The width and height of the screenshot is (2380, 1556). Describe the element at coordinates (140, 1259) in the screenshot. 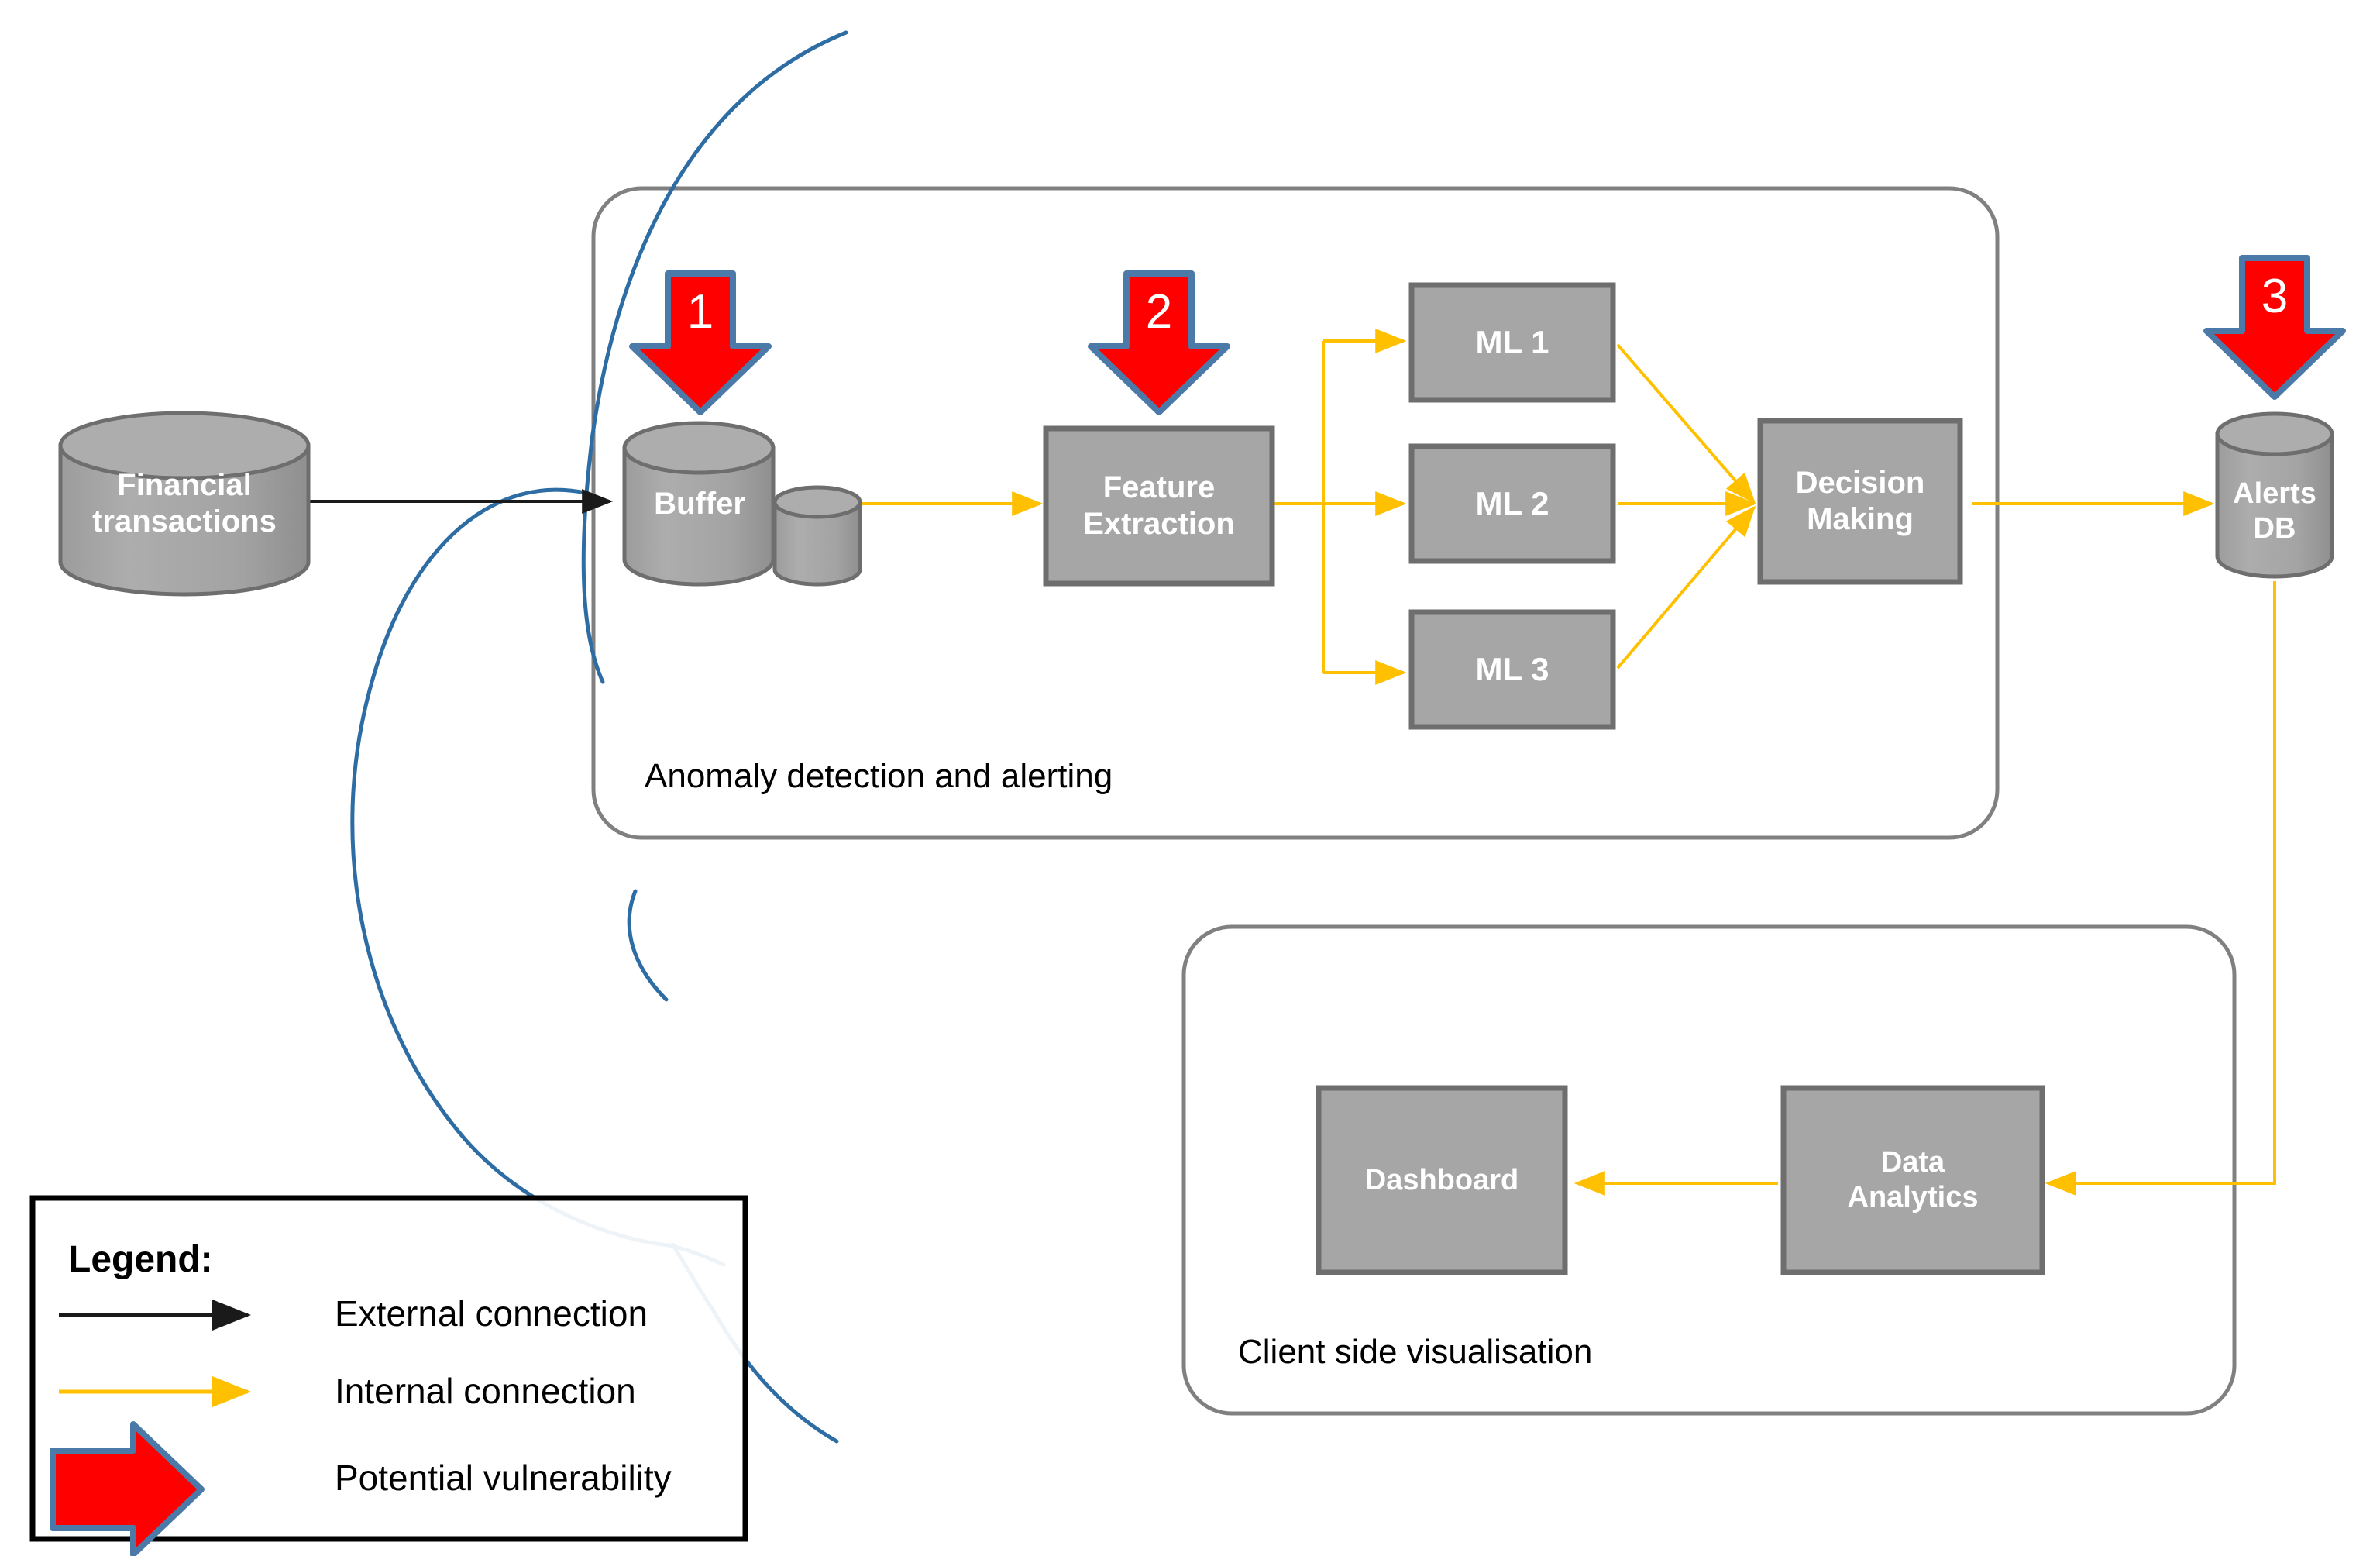

I see `legend-title: Legend:` at that location.